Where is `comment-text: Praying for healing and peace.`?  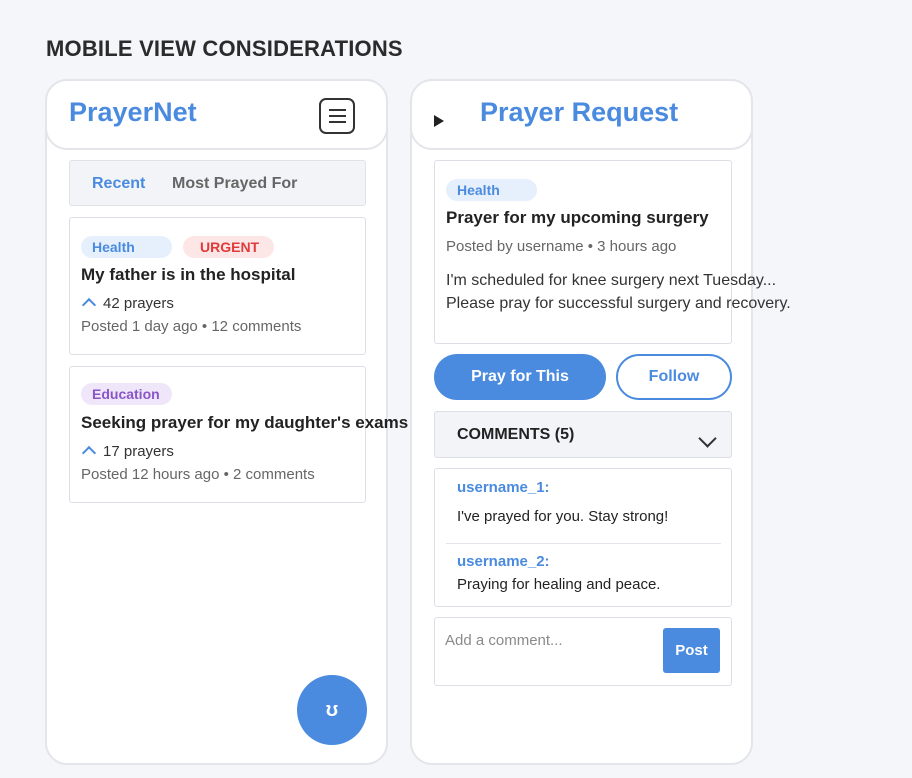 comment-text: Praying for healing and peace. is located at coordinates (559, 584).